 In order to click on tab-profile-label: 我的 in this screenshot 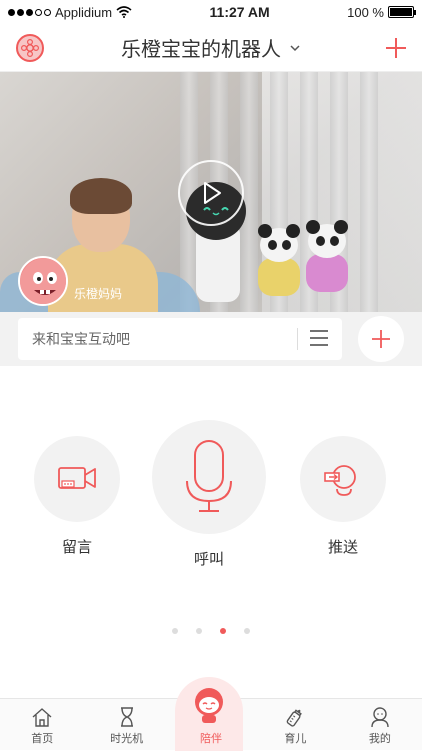, I will do `click(380, 738)`.